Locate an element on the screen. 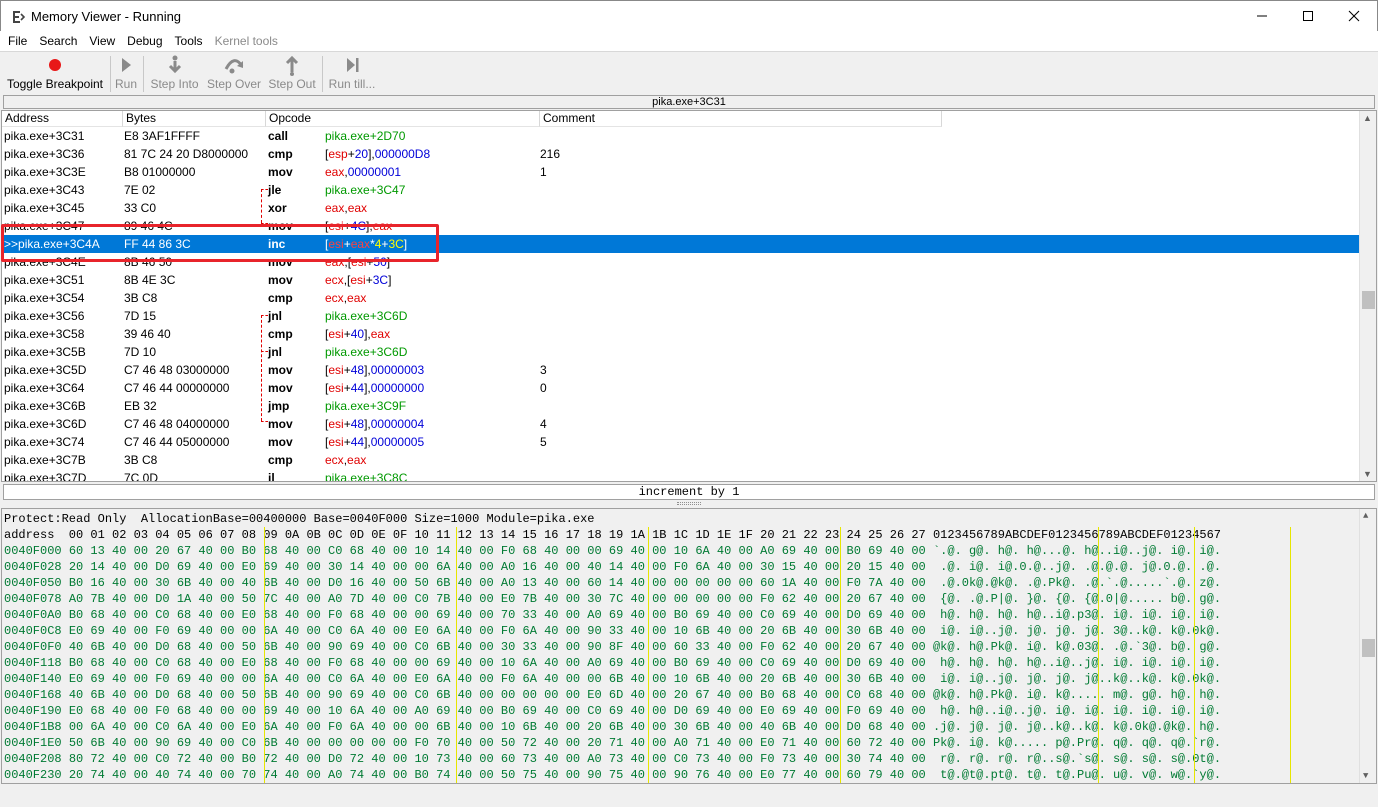  menu-view: View is located at coordinates (102, 41).